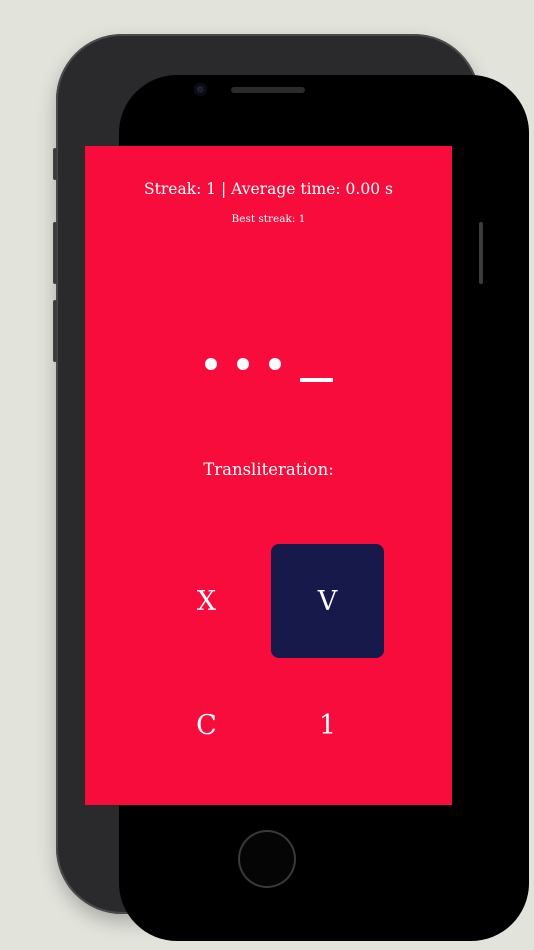  I want to click on earpiece-speaker, so click(268, 90).